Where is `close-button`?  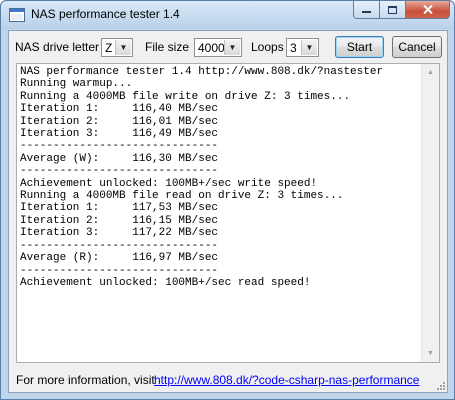
close-button is located at coordinates (428, 10).